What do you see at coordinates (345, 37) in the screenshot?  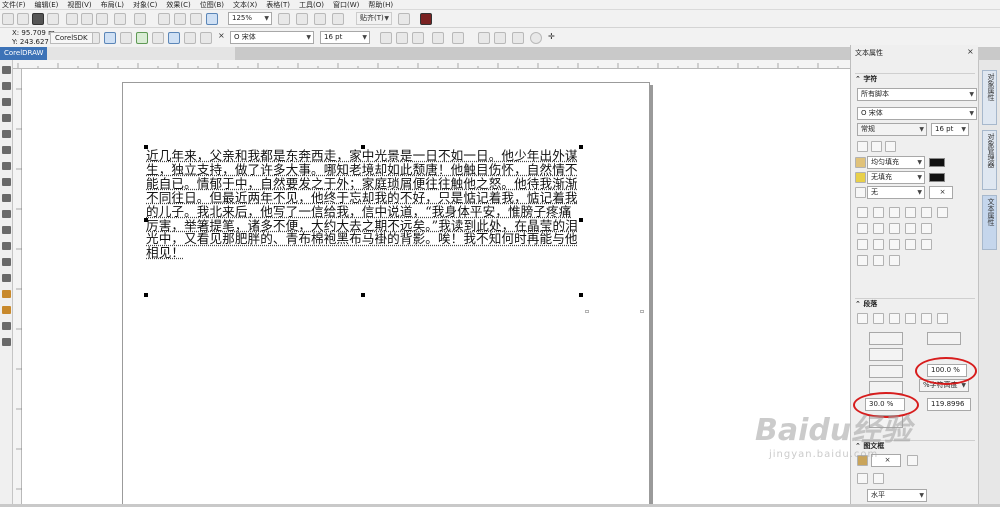 I see `font-size-select: 16 pt ▼` at bounding box center [345, 37].